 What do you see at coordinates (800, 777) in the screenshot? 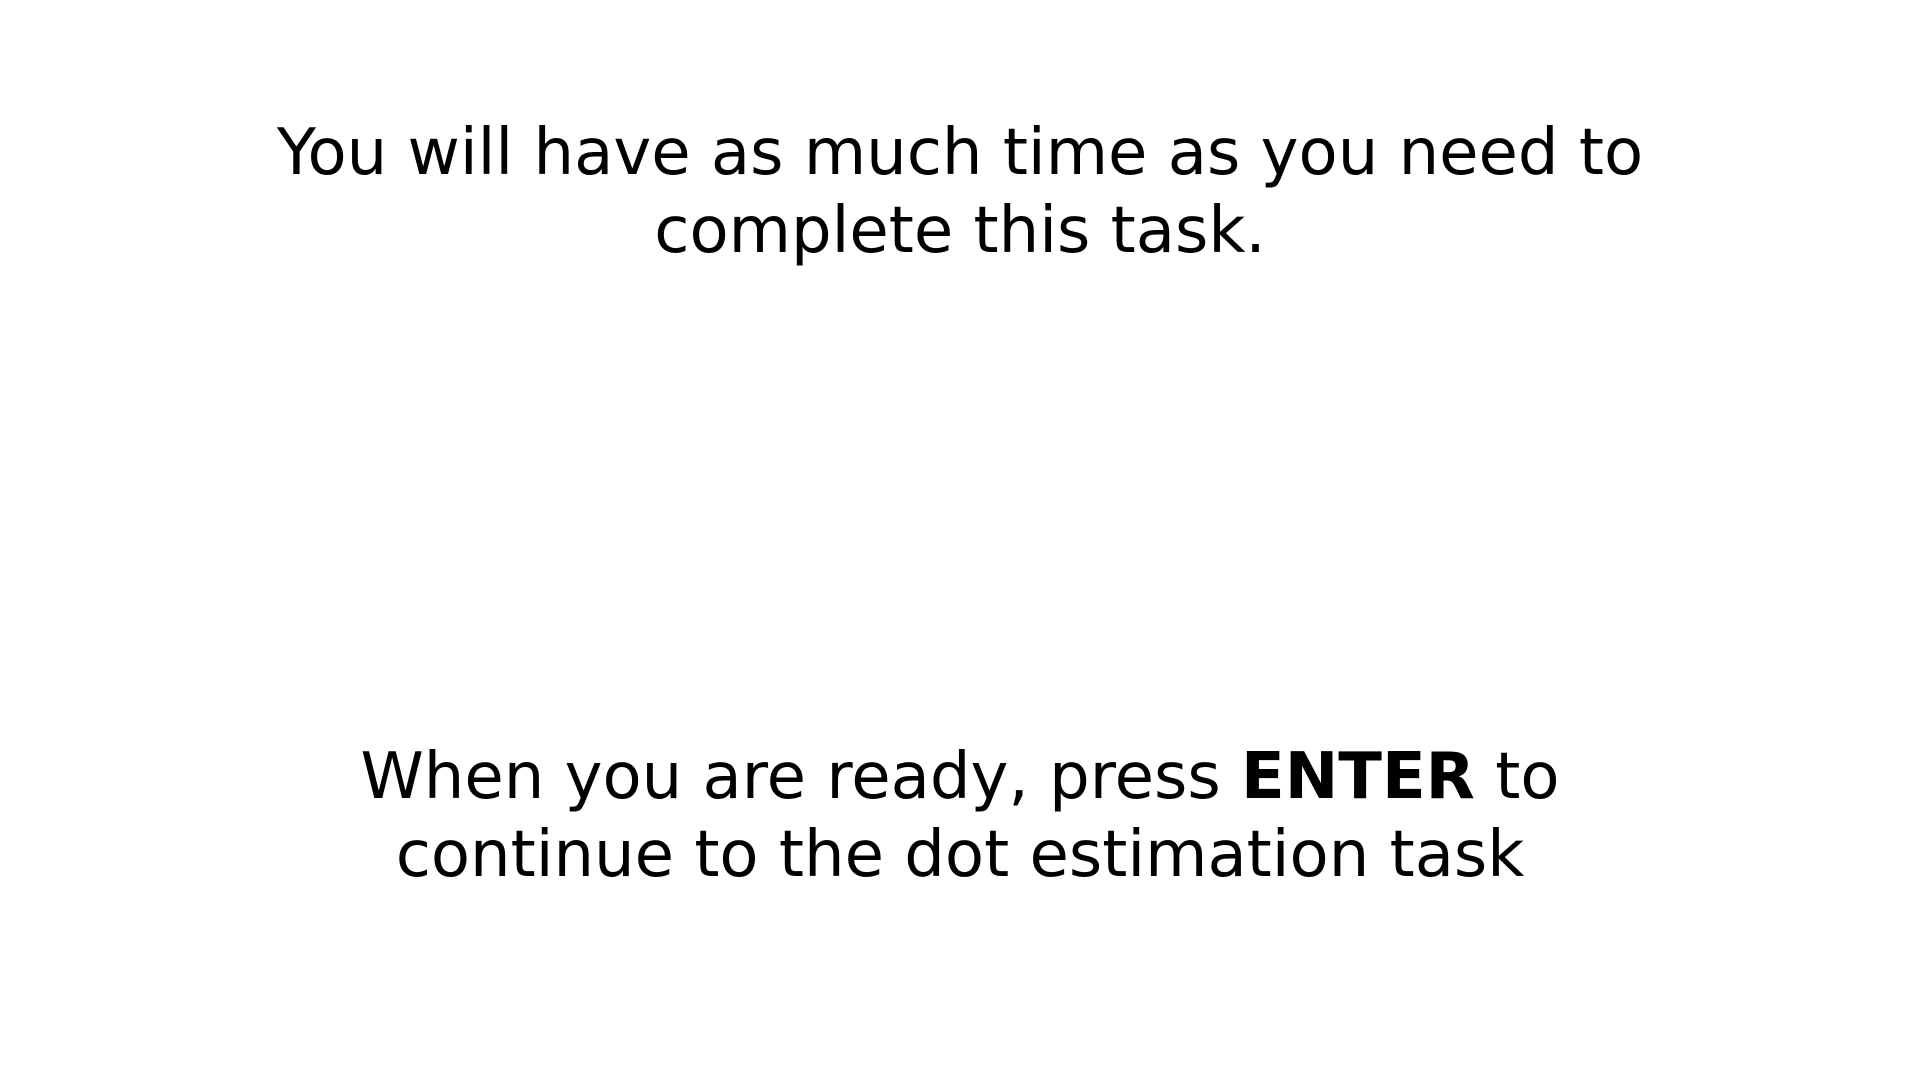
I see `continue-prefix-text: When you are ready, press` at bounding box center [800, 777].